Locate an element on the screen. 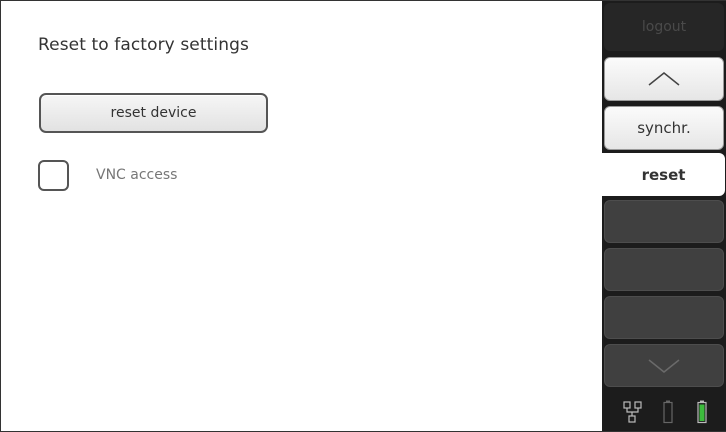 The image size is (726, 432). vnc-access-row: VNC access is located at coordinates (107, 175).